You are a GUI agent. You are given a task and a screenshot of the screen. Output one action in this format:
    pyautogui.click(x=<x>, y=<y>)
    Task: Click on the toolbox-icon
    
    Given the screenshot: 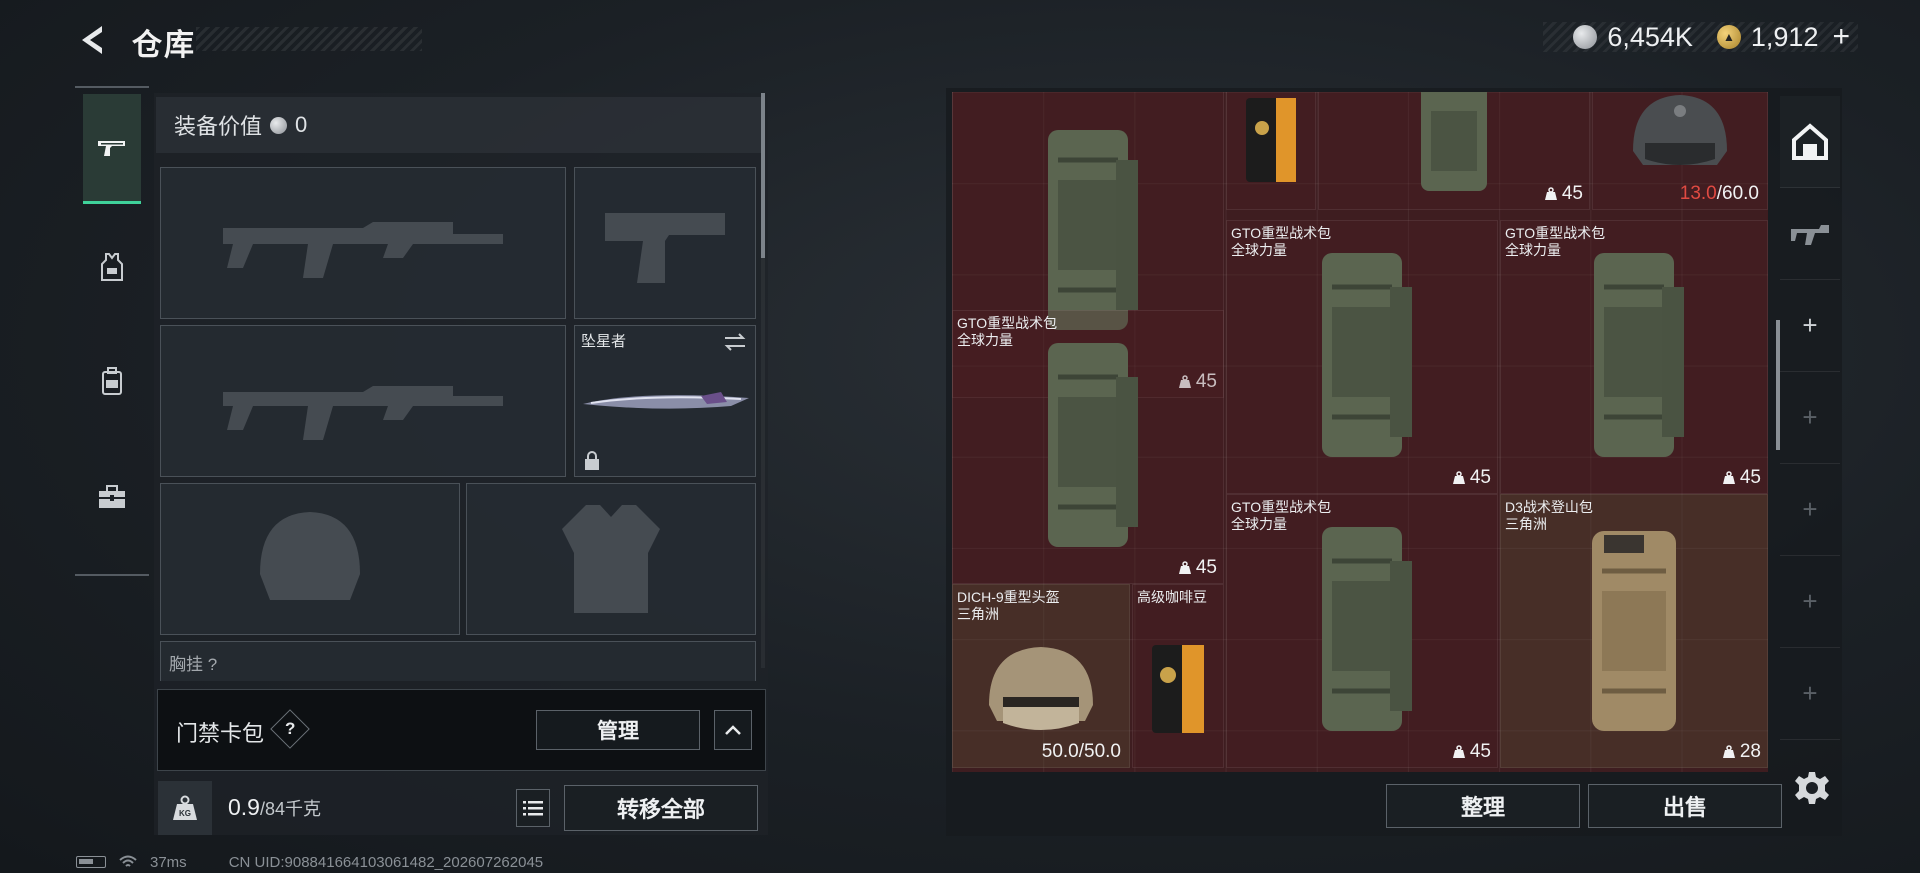 What is the action you would take?
    pyautogui.click(x=112, y=496)
    